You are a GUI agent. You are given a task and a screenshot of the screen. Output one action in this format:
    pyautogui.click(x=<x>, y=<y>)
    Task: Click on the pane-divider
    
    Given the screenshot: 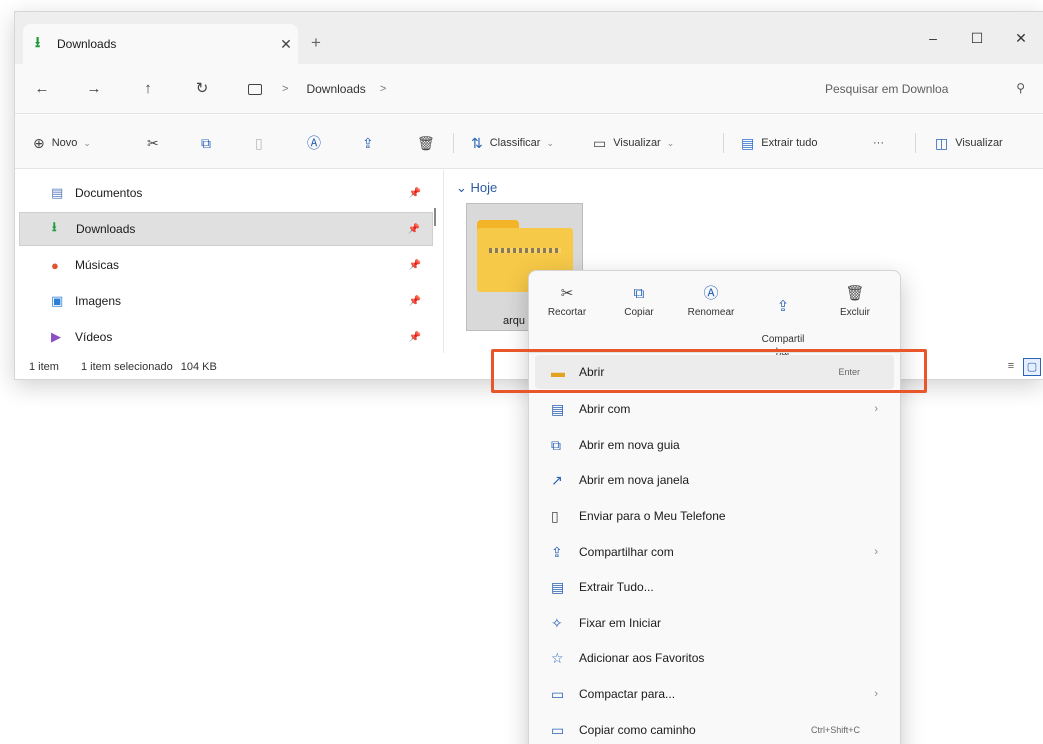 What is the action you would take?
    pyautogui.click(x=443, y=261)
    